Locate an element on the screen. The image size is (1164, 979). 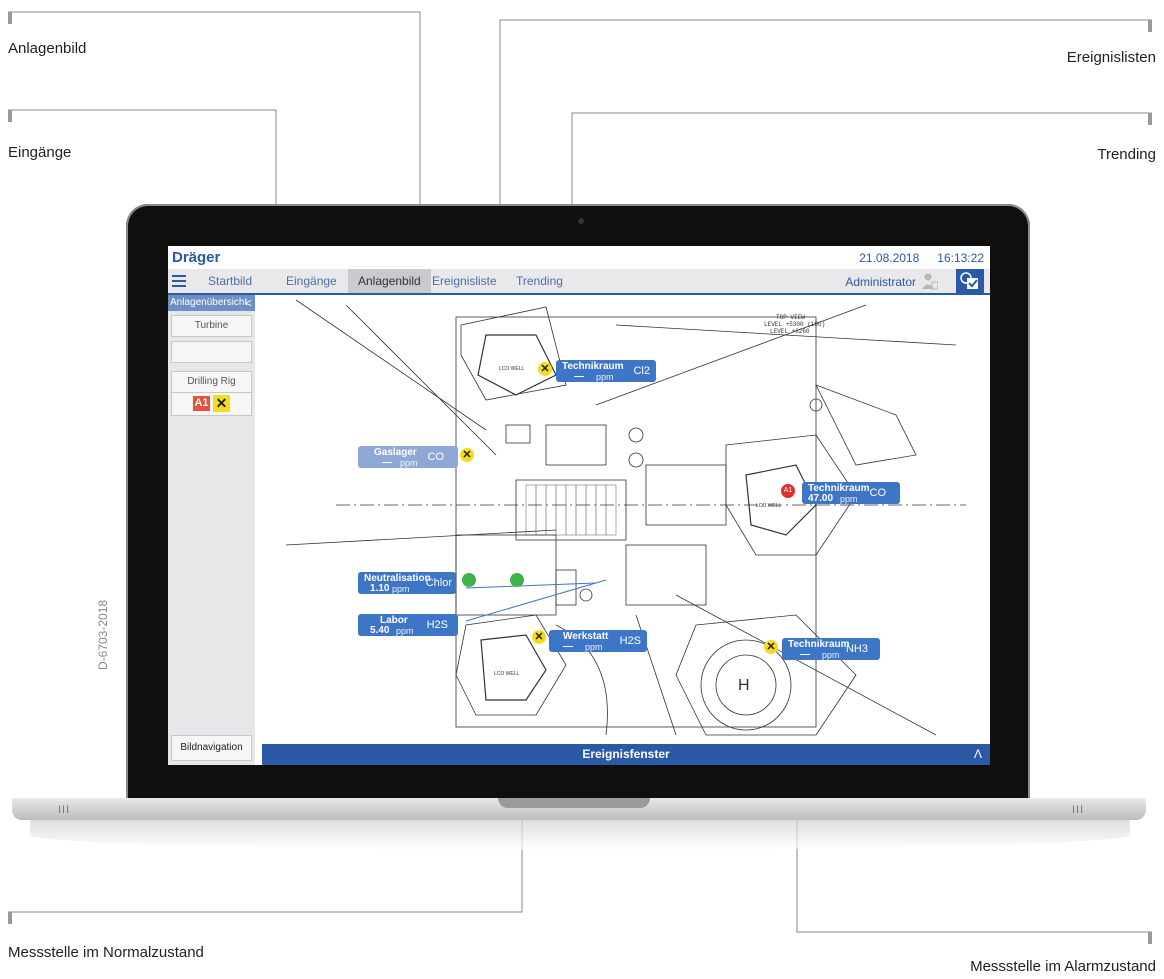
sensor-gas: Chlor is located at coordinates (438, 583).